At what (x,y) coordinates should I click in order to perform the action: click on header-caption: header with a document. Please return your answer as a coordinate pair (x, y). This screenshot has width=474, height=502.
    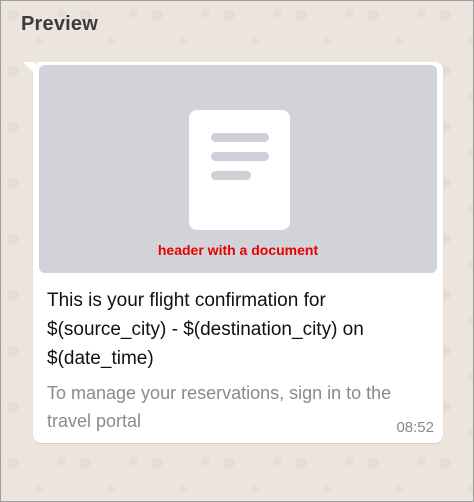
    Looking at the image, I should click on (238, 250).